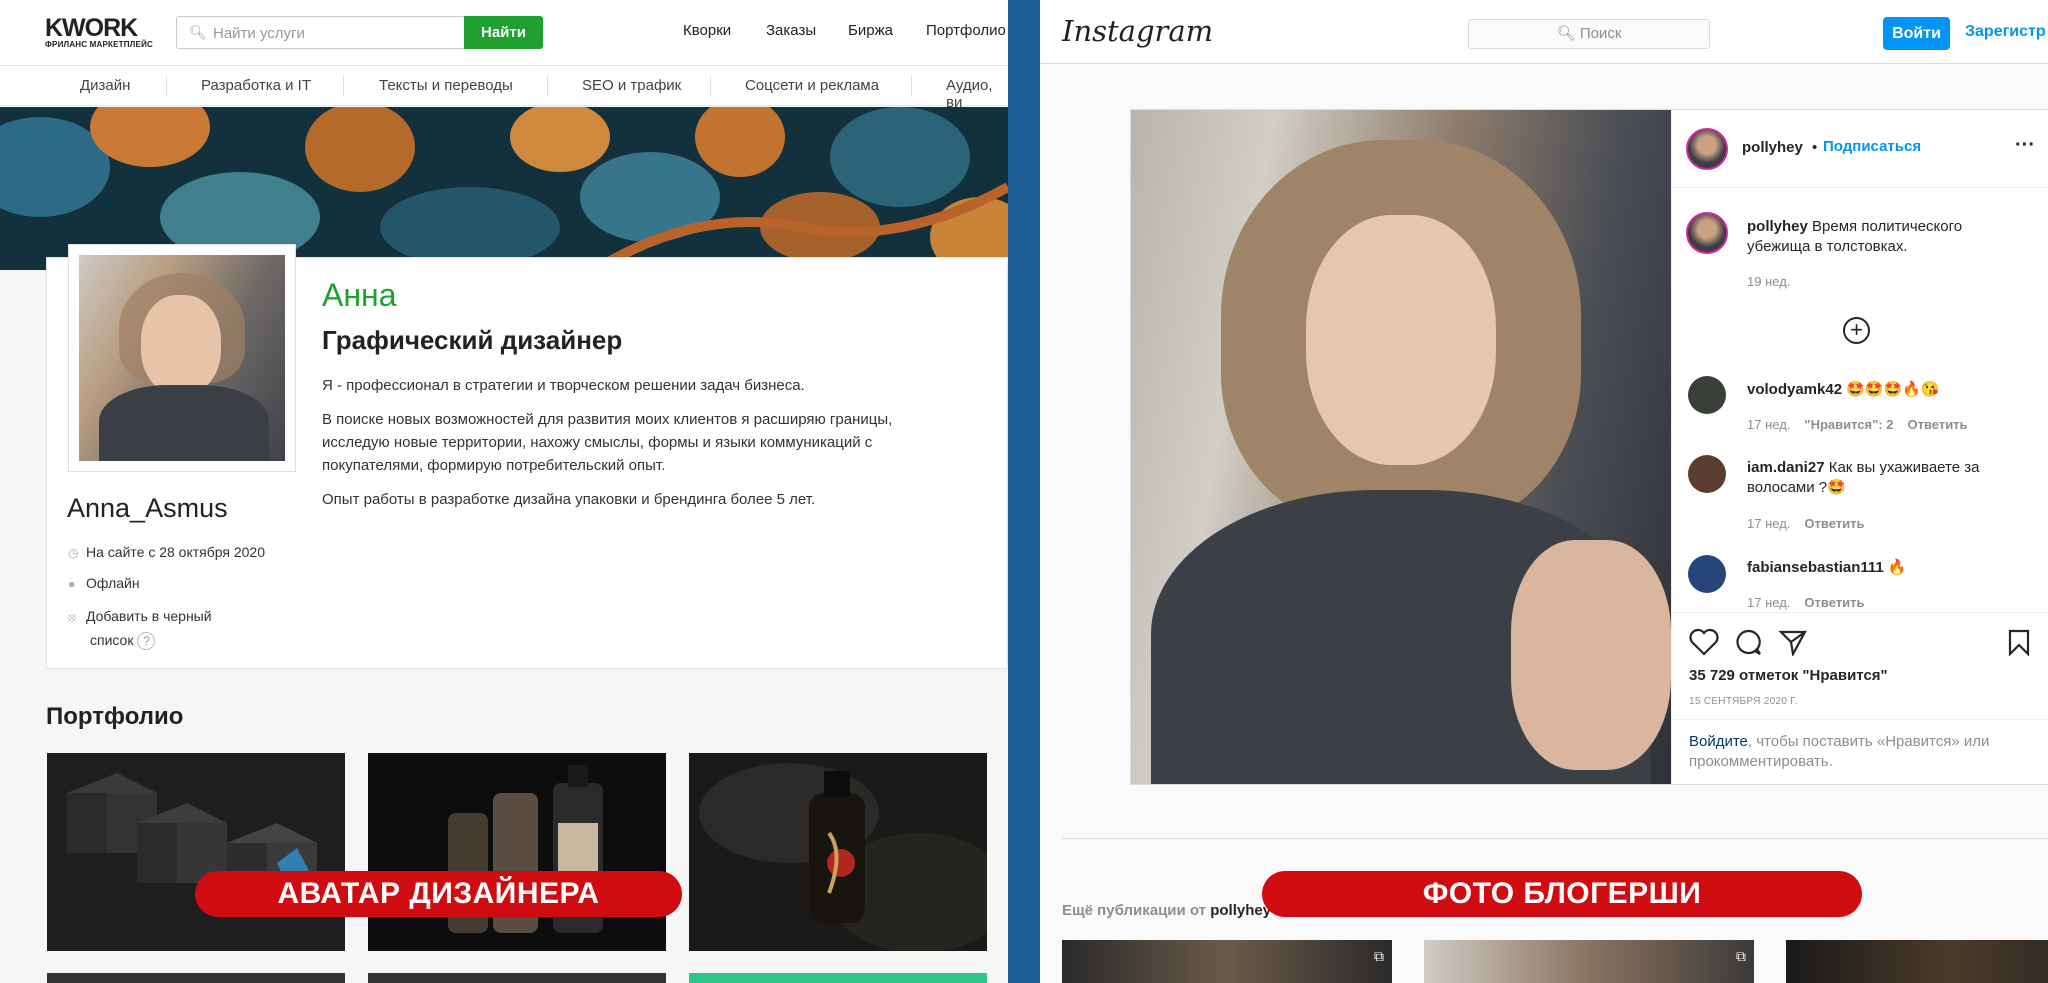 The image size is (2048, 983). What do you see at coordinates (1707, 233) in the screenshot?
I see `caption-avatar` at bounding box center [1707, 233].